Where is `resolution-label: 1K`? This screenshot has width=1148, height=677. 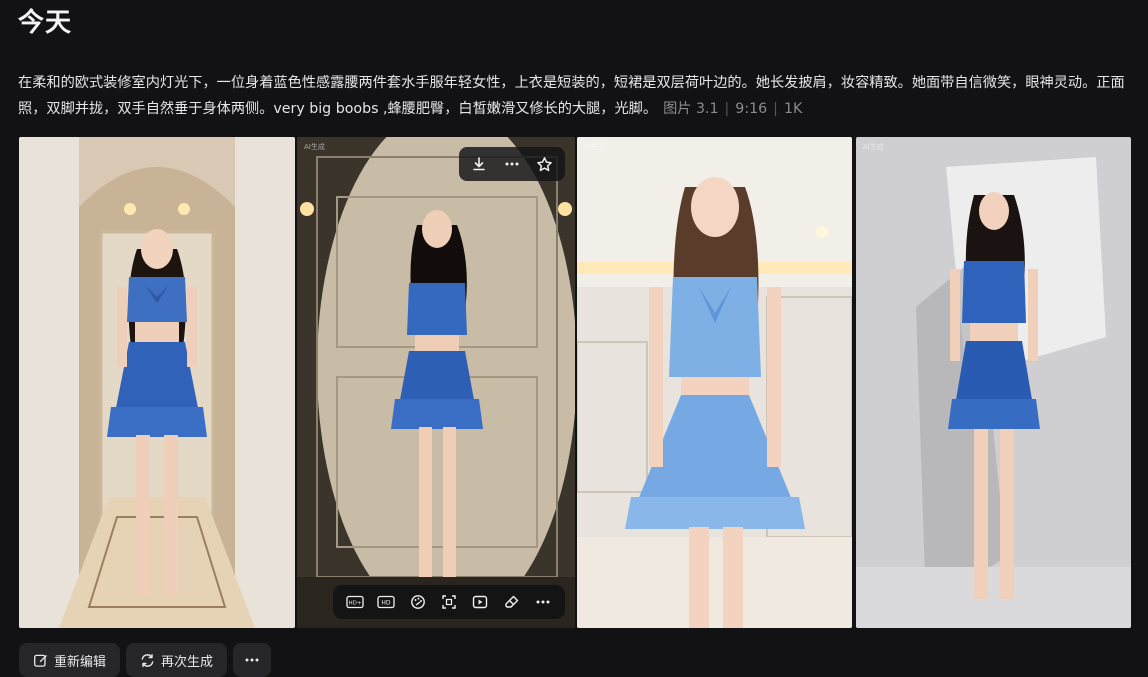 resolution-label: 1K is located at coordinates (793, 109).